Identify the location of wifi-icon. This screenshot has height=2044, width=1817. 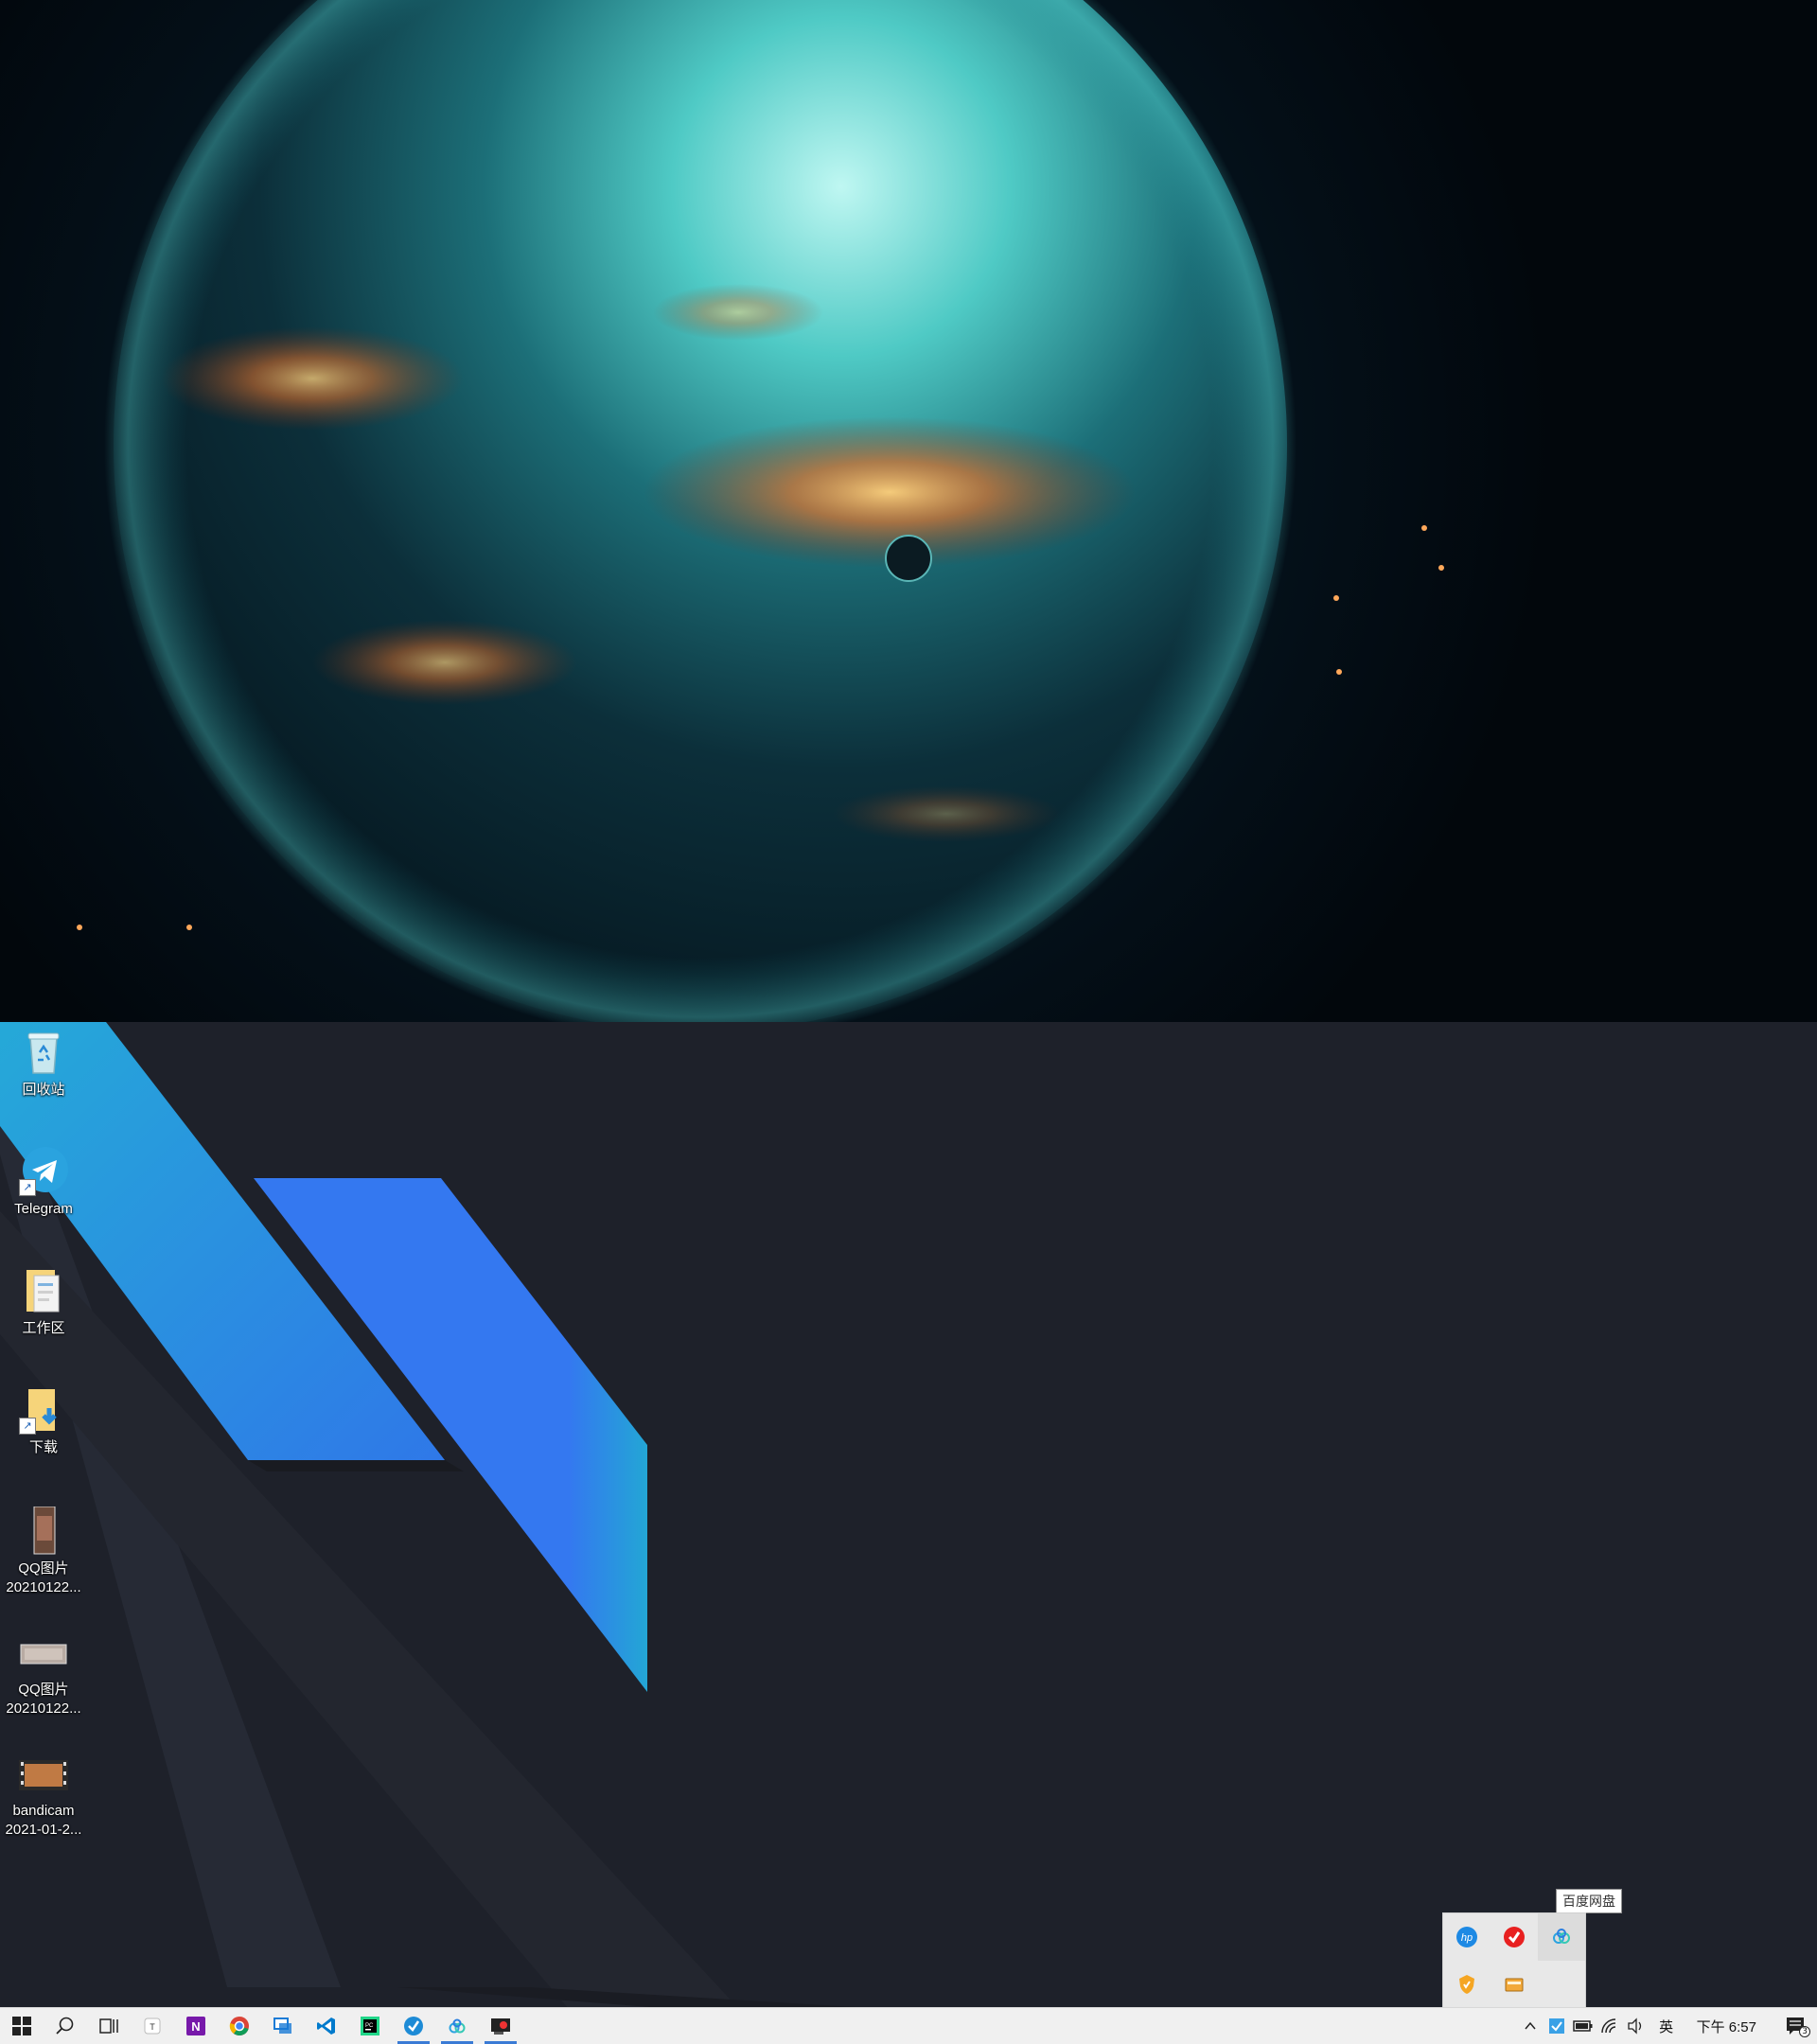
(1608, 2026).